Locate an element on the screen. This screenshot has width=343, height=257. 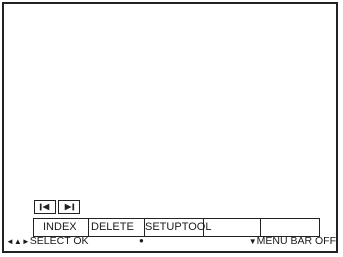
skip-back-icon is located at coordinates (44, 207).